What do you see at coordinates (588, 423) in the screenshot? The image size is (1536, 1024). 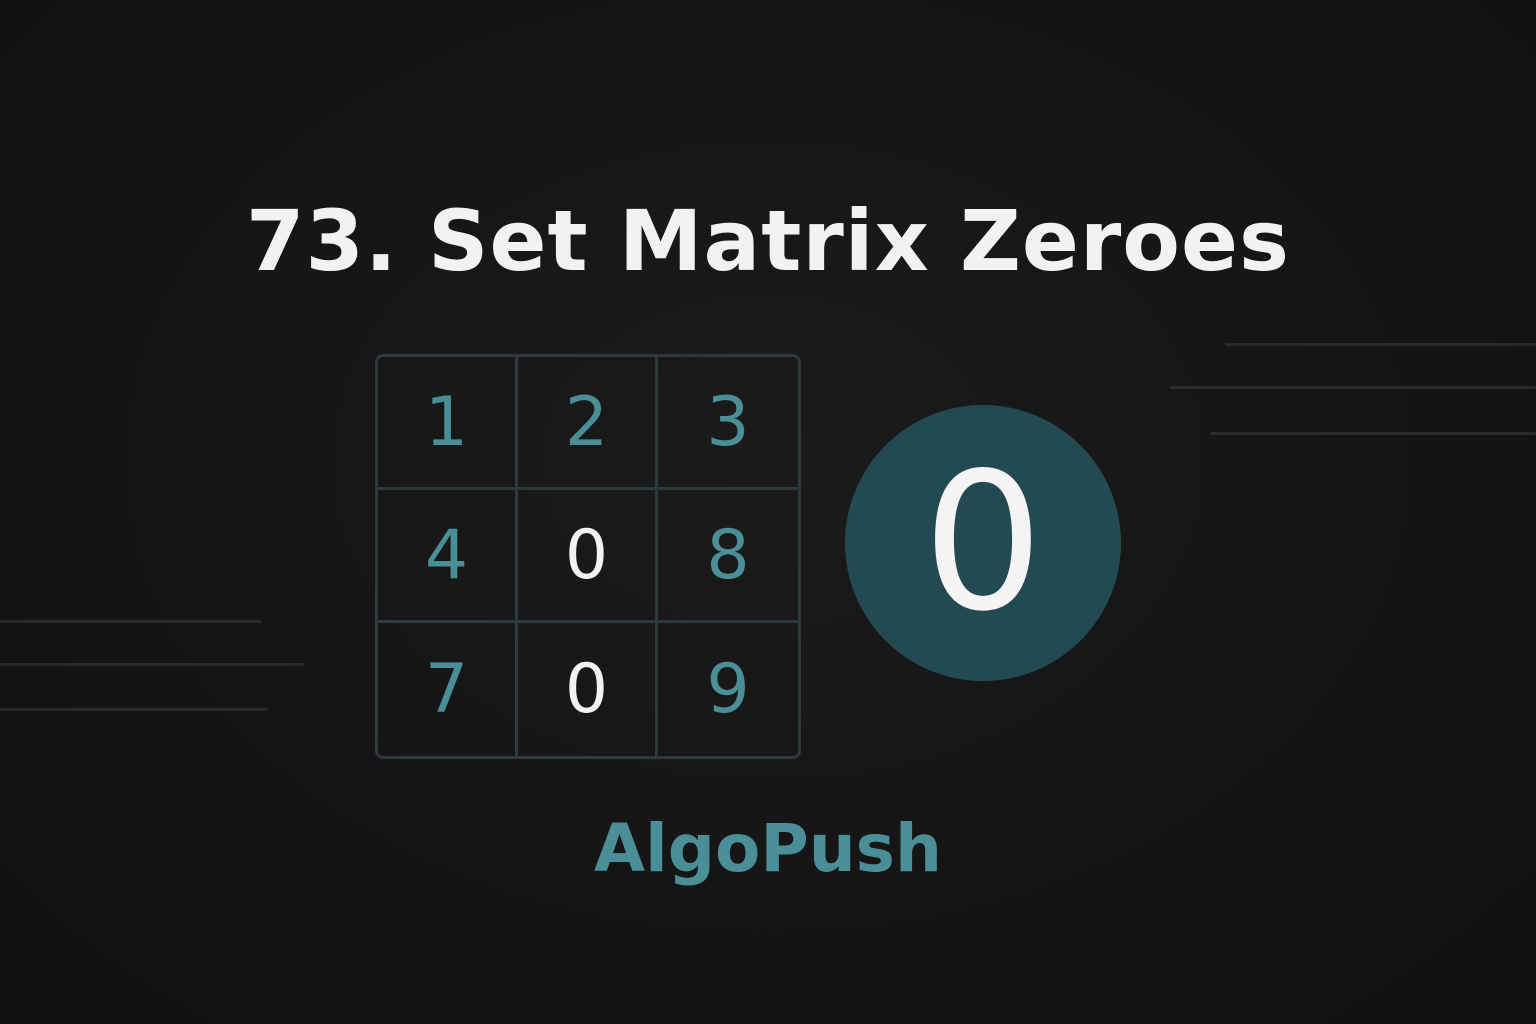 I see `matrix-cell: 2` at bounding box center [588, 423].